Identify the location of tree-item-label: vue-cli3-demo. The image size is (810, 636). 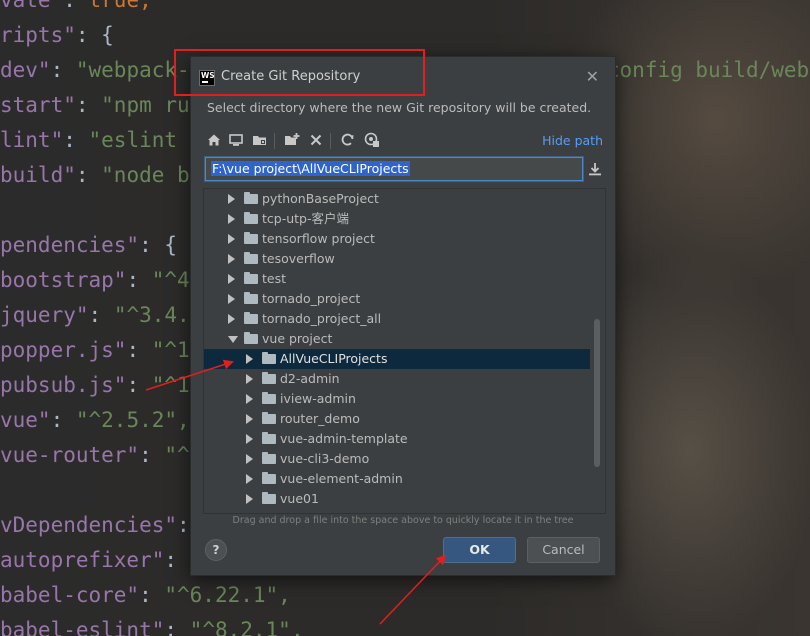
(325, 458).